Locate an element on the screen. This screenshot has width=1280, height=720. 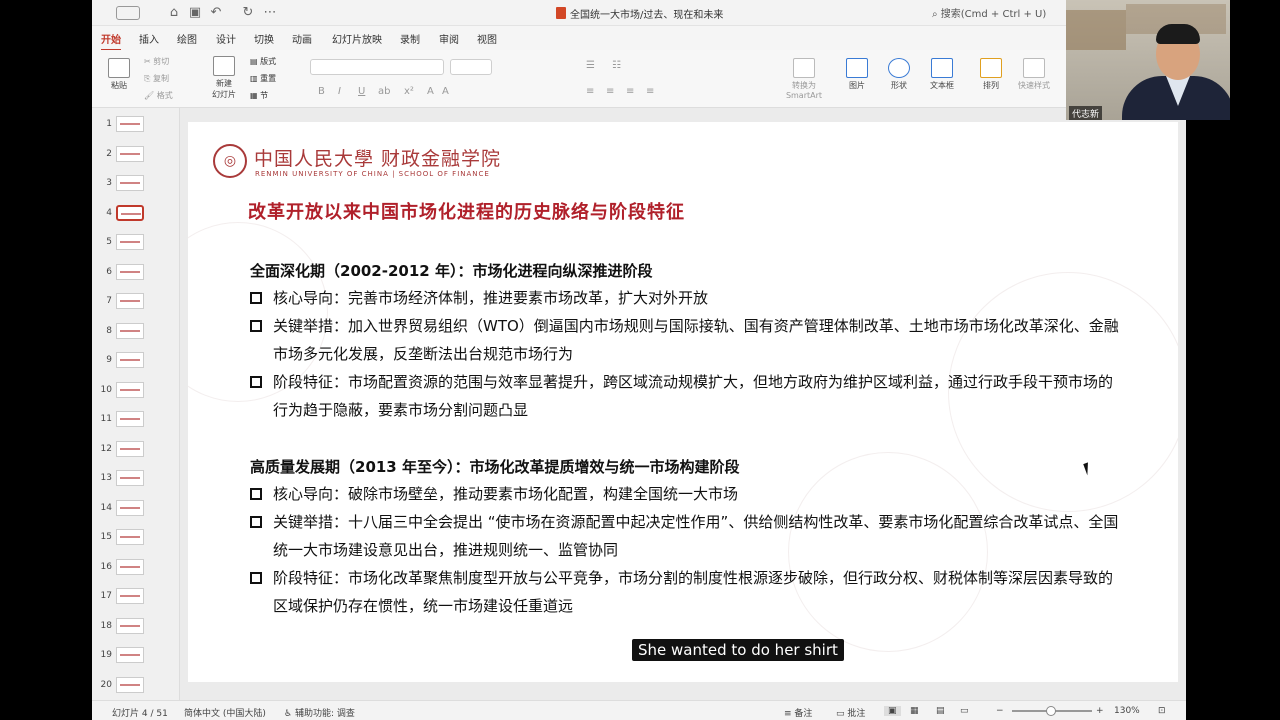
bullets-icon: ☰ is located at coordinates (590, 65).